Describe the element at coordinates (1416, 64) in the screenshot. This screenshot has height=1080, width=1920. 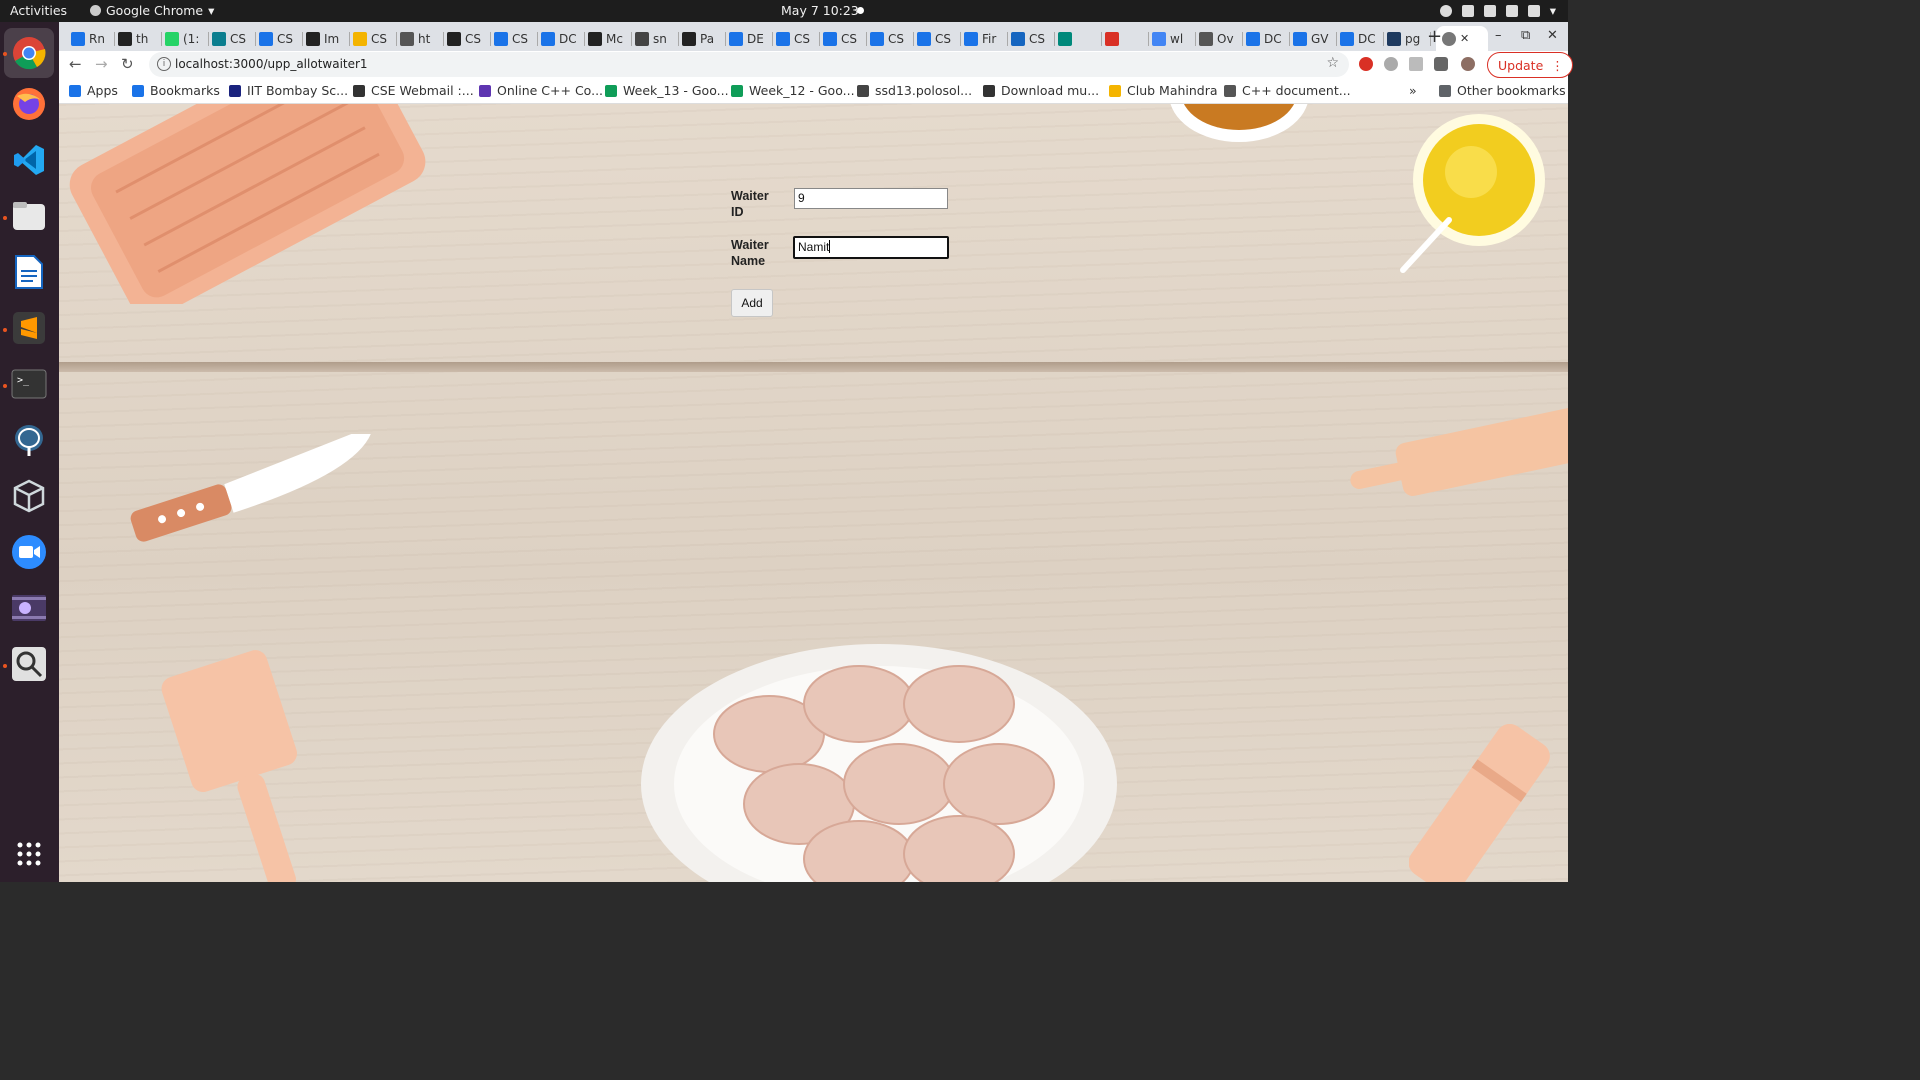
I see `mail-extension-icon` at that location.